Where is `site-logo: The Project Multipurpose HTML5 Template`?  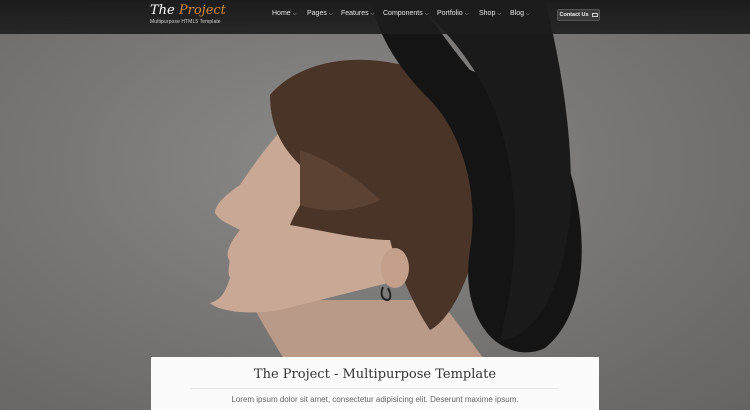 site-logo: The Project Multipurpose HTML5 Template is located at coordinates (188, 14).